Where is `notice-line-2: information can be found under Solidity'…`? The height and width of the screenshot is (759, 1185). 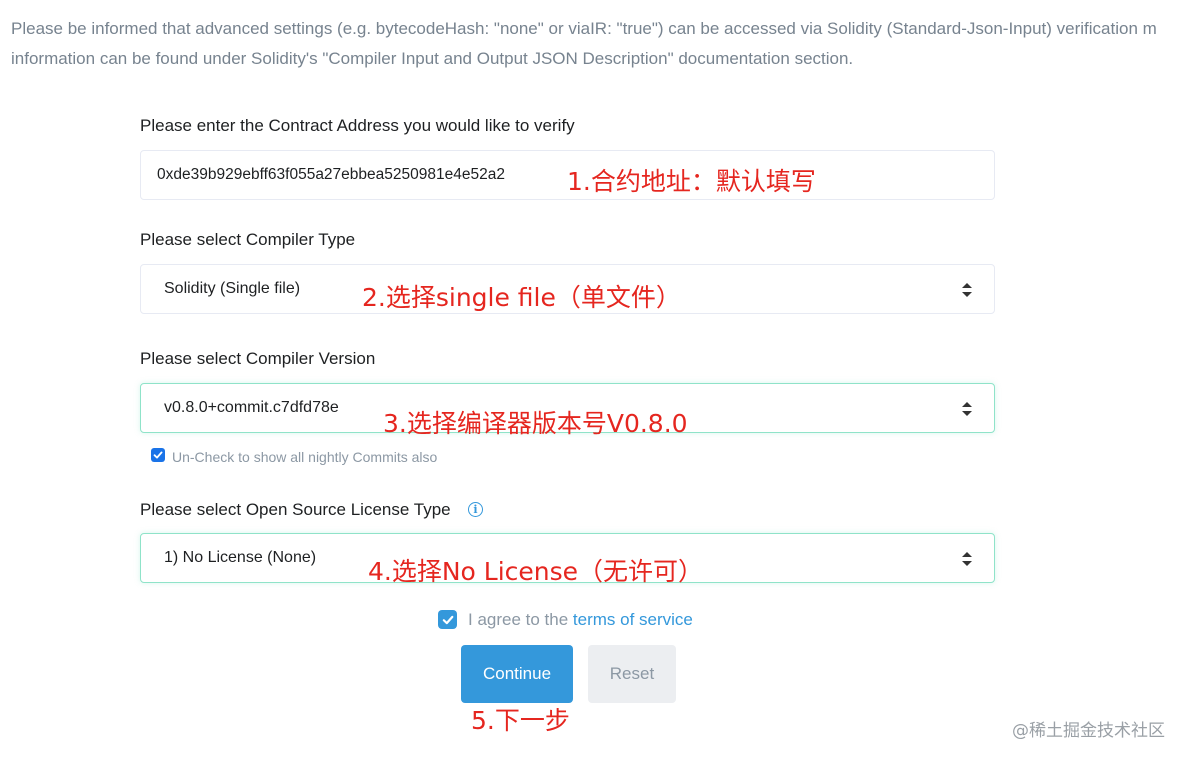 notice-line-2: information can be found under Solidity'… is located at coordinates (432, 58).